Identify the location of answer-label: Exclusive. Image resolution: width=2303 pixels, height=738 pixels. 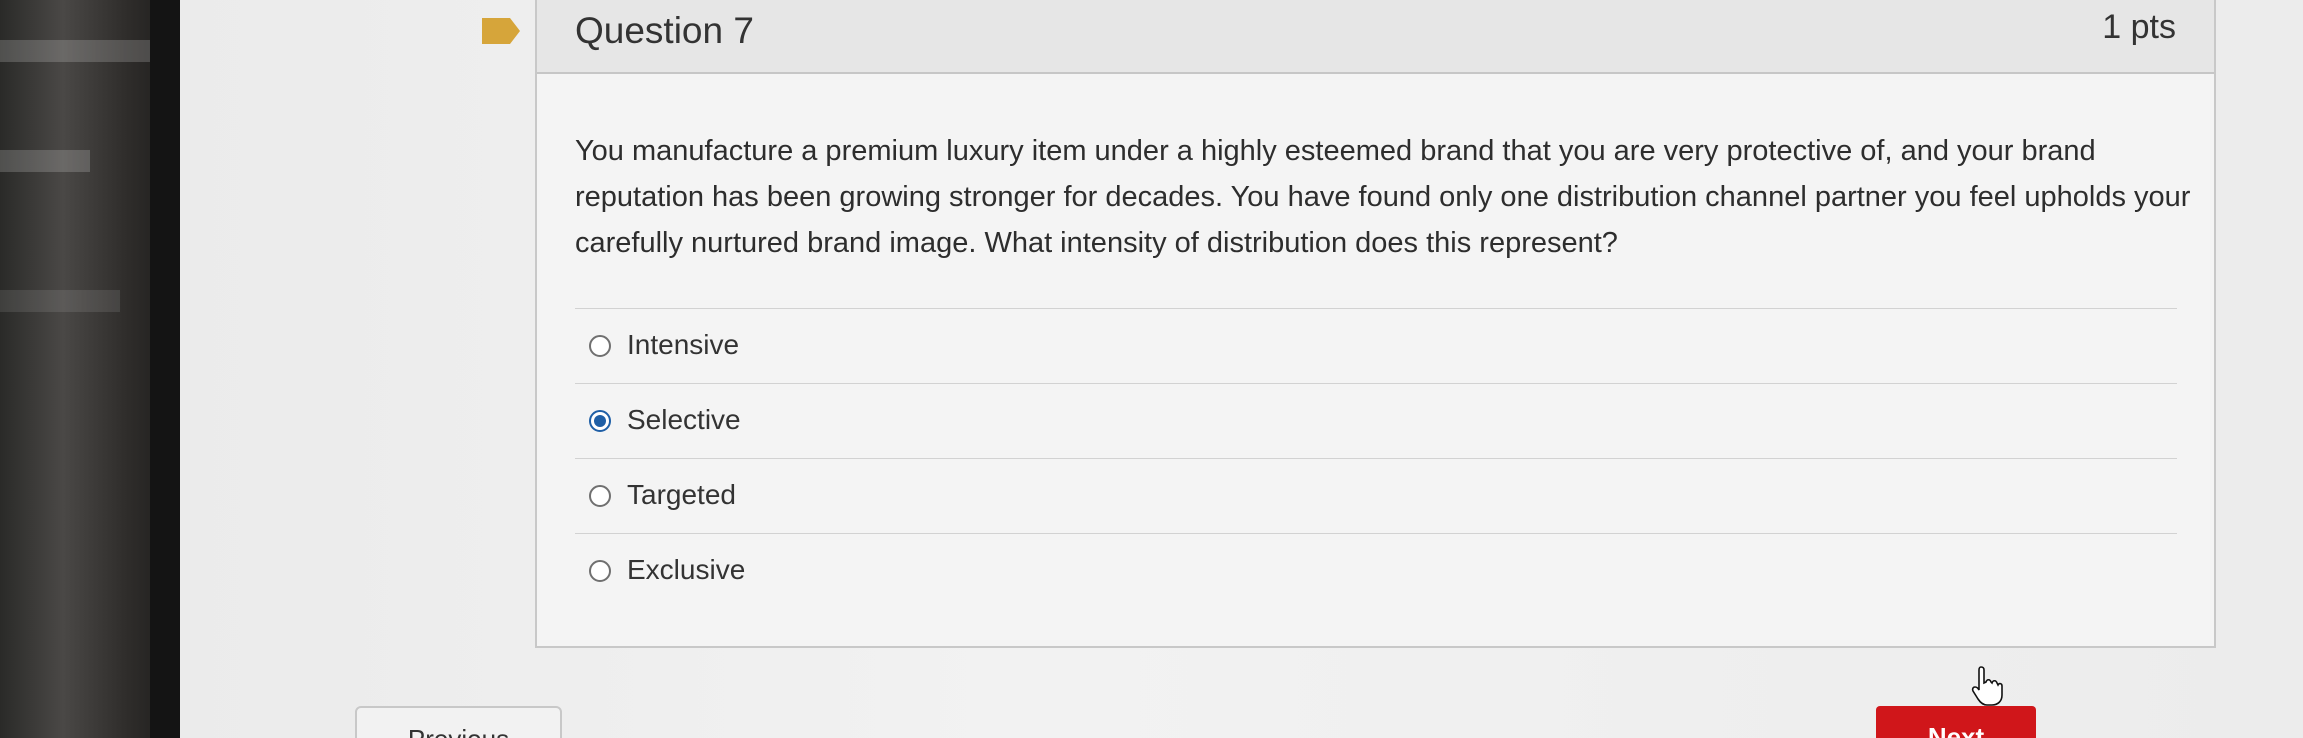
(686, 570).